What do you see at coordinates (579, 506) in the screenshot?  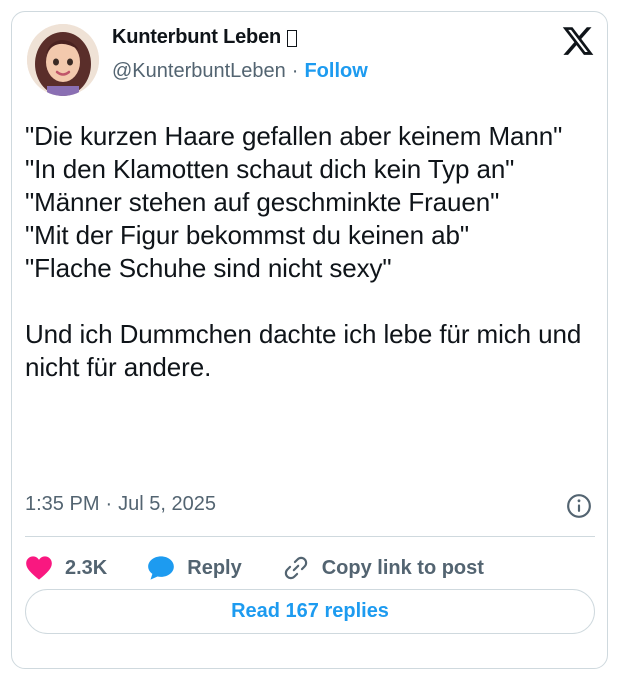 I see `info-icon` at bounding box center [579, 506].